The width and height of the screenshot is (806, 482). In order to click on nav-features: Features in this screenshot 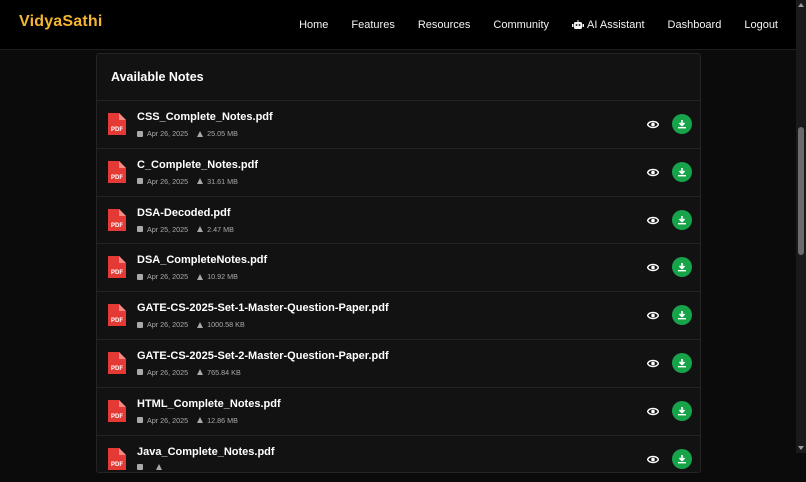, I will do `click(372, 25)`.